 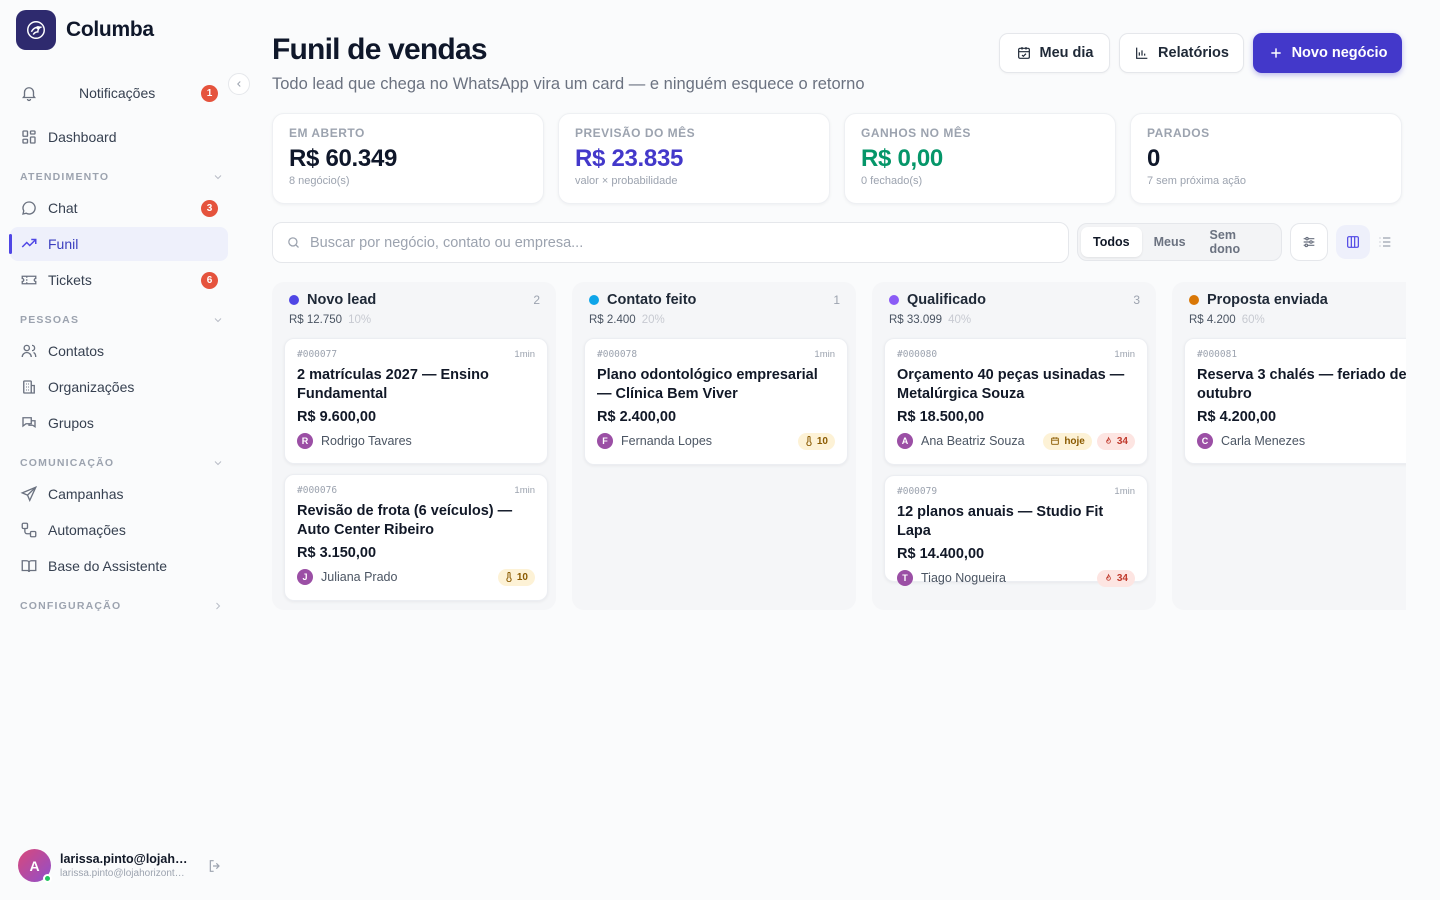 I want to click on stat-value: R$ 0,00, so click(x=902, y=158).